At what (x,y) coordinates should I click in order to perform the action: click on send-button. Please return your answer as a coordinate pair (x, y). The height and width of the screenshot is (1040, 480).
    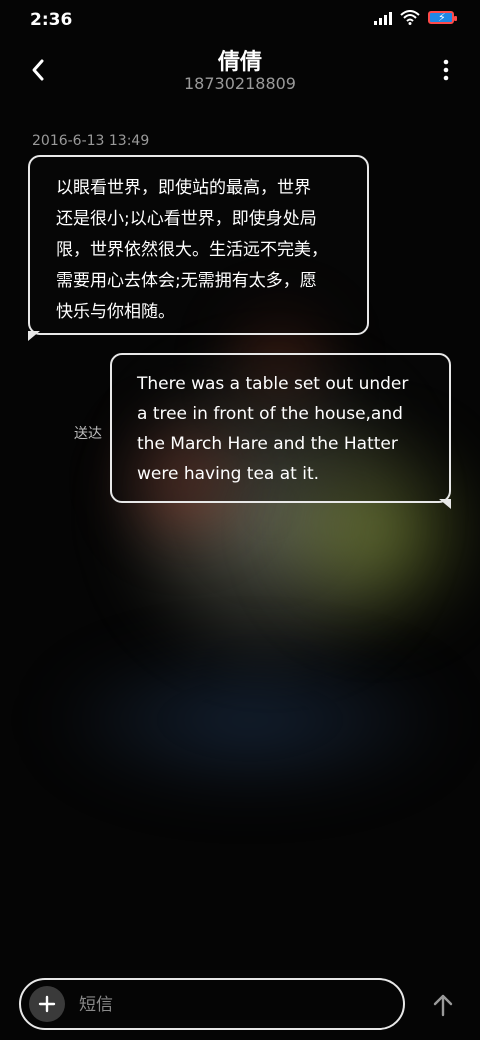
    Looking at the image, I should click on (443, 1005).